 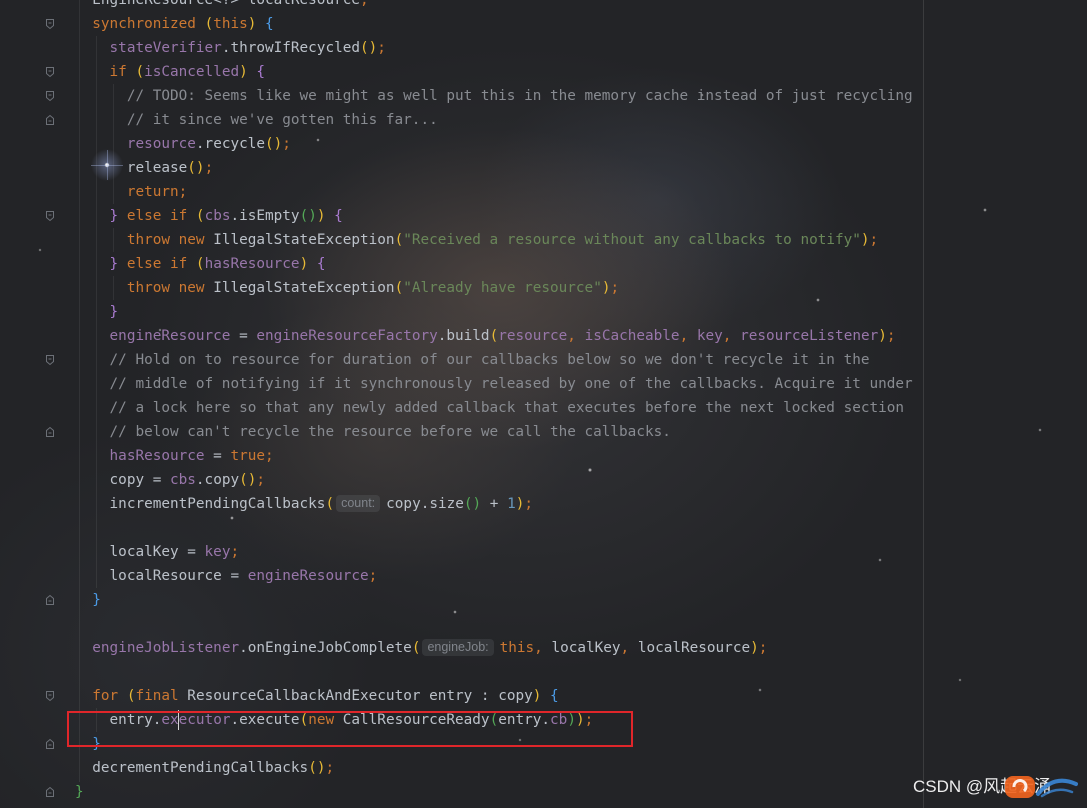 I want to click on right-margin-guide, so click(x=923, y=404).